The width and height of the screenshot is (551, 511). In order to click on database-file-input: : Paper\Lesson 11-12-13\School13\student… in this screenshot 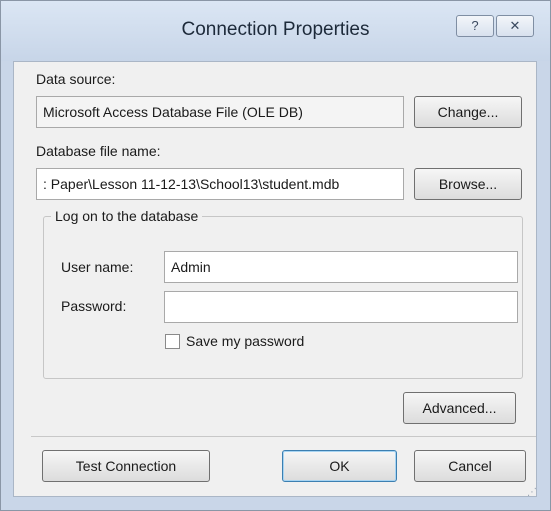, I will do `click(220, 184)`.